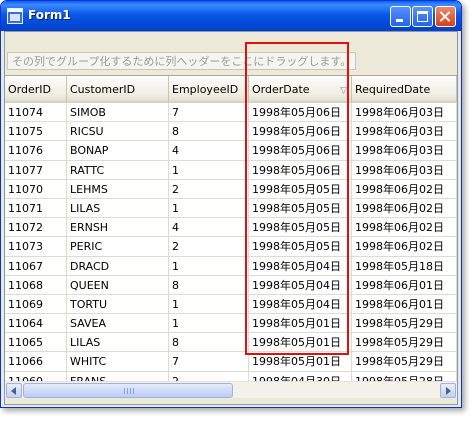 This screenshot has width=476, height=421. I want to click on table-row: 11066 WHITC 7 1998年05月01日 1998年05月29日, so click(231, 362).